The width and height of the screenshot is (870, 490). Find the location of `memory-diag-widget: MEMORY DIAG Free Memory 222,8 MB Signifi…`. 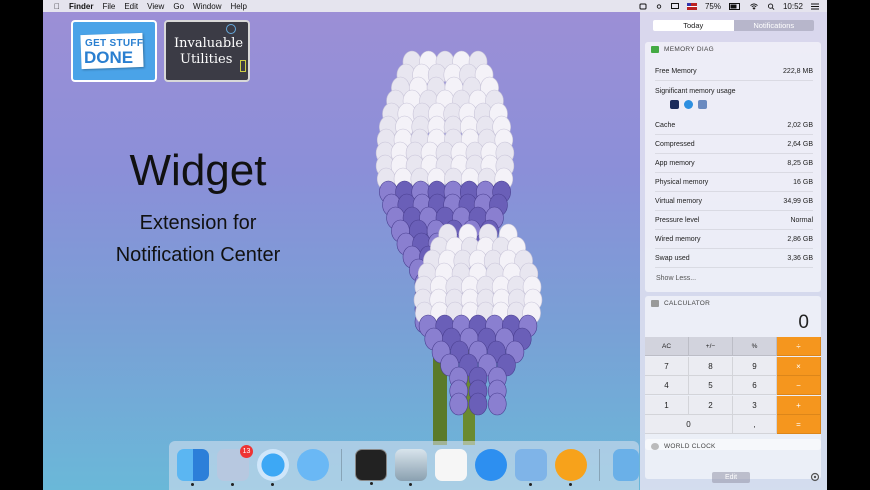

memory-diag-widget: MEMORY DIAG Free Memory 222,8 MB Signifi… is located at coordinates (733, 167).